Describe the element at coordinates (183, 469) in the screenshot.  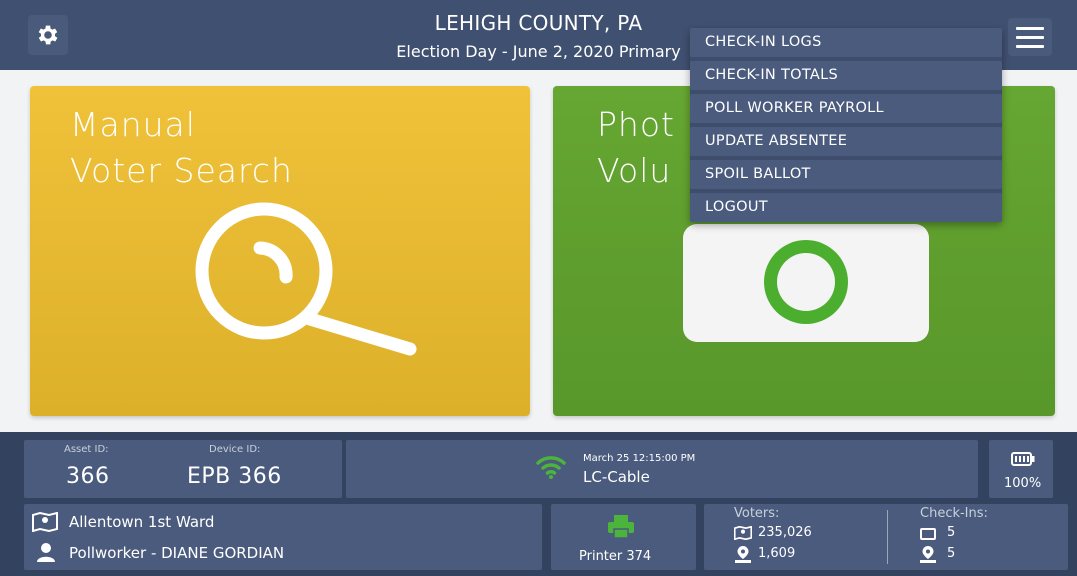
I see `device-info-panel: Asset ID: 366 Device ID: EPB 366` at that location.